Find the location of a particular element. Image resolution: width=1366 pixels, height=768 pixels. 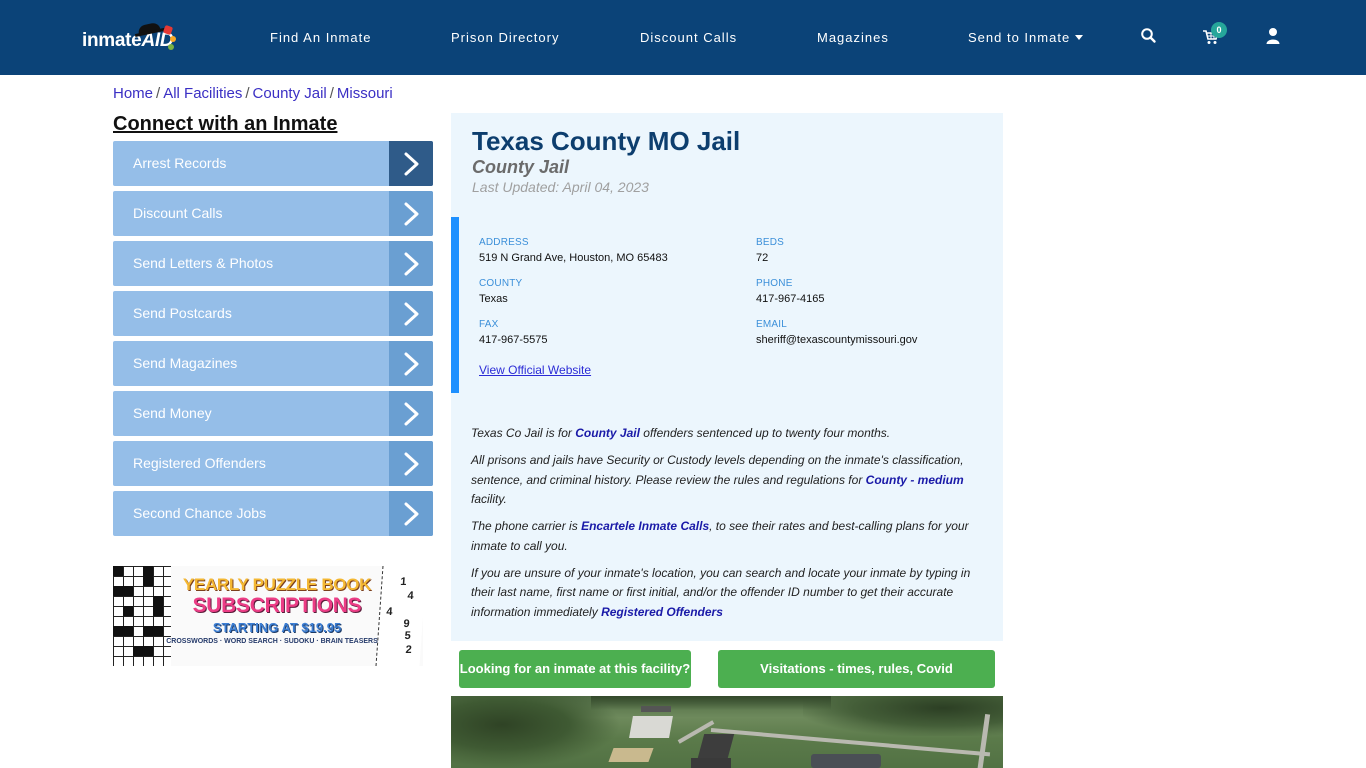

sidebar-item-registered-offenders: Registered Offenders is located at coordinates (273, 463).